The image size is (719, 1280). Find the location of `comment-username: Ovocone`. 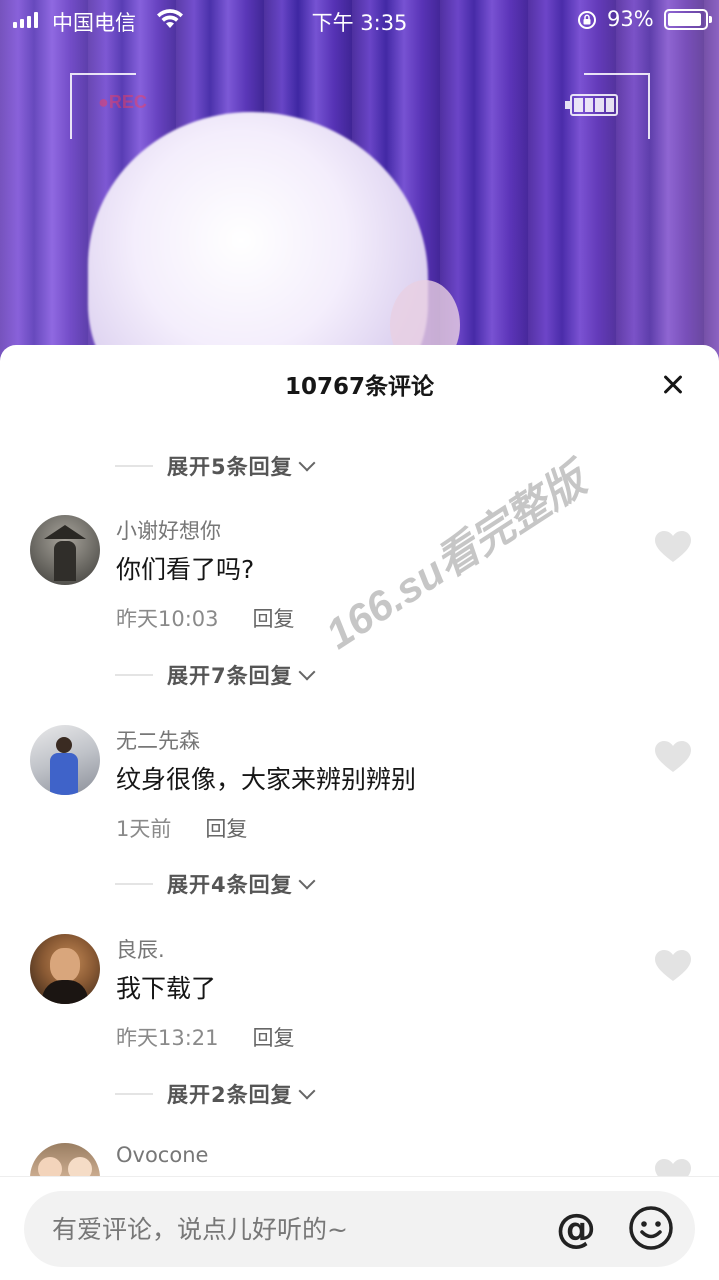

comment-username: Ovocone is located at coordinates (162, 1155).